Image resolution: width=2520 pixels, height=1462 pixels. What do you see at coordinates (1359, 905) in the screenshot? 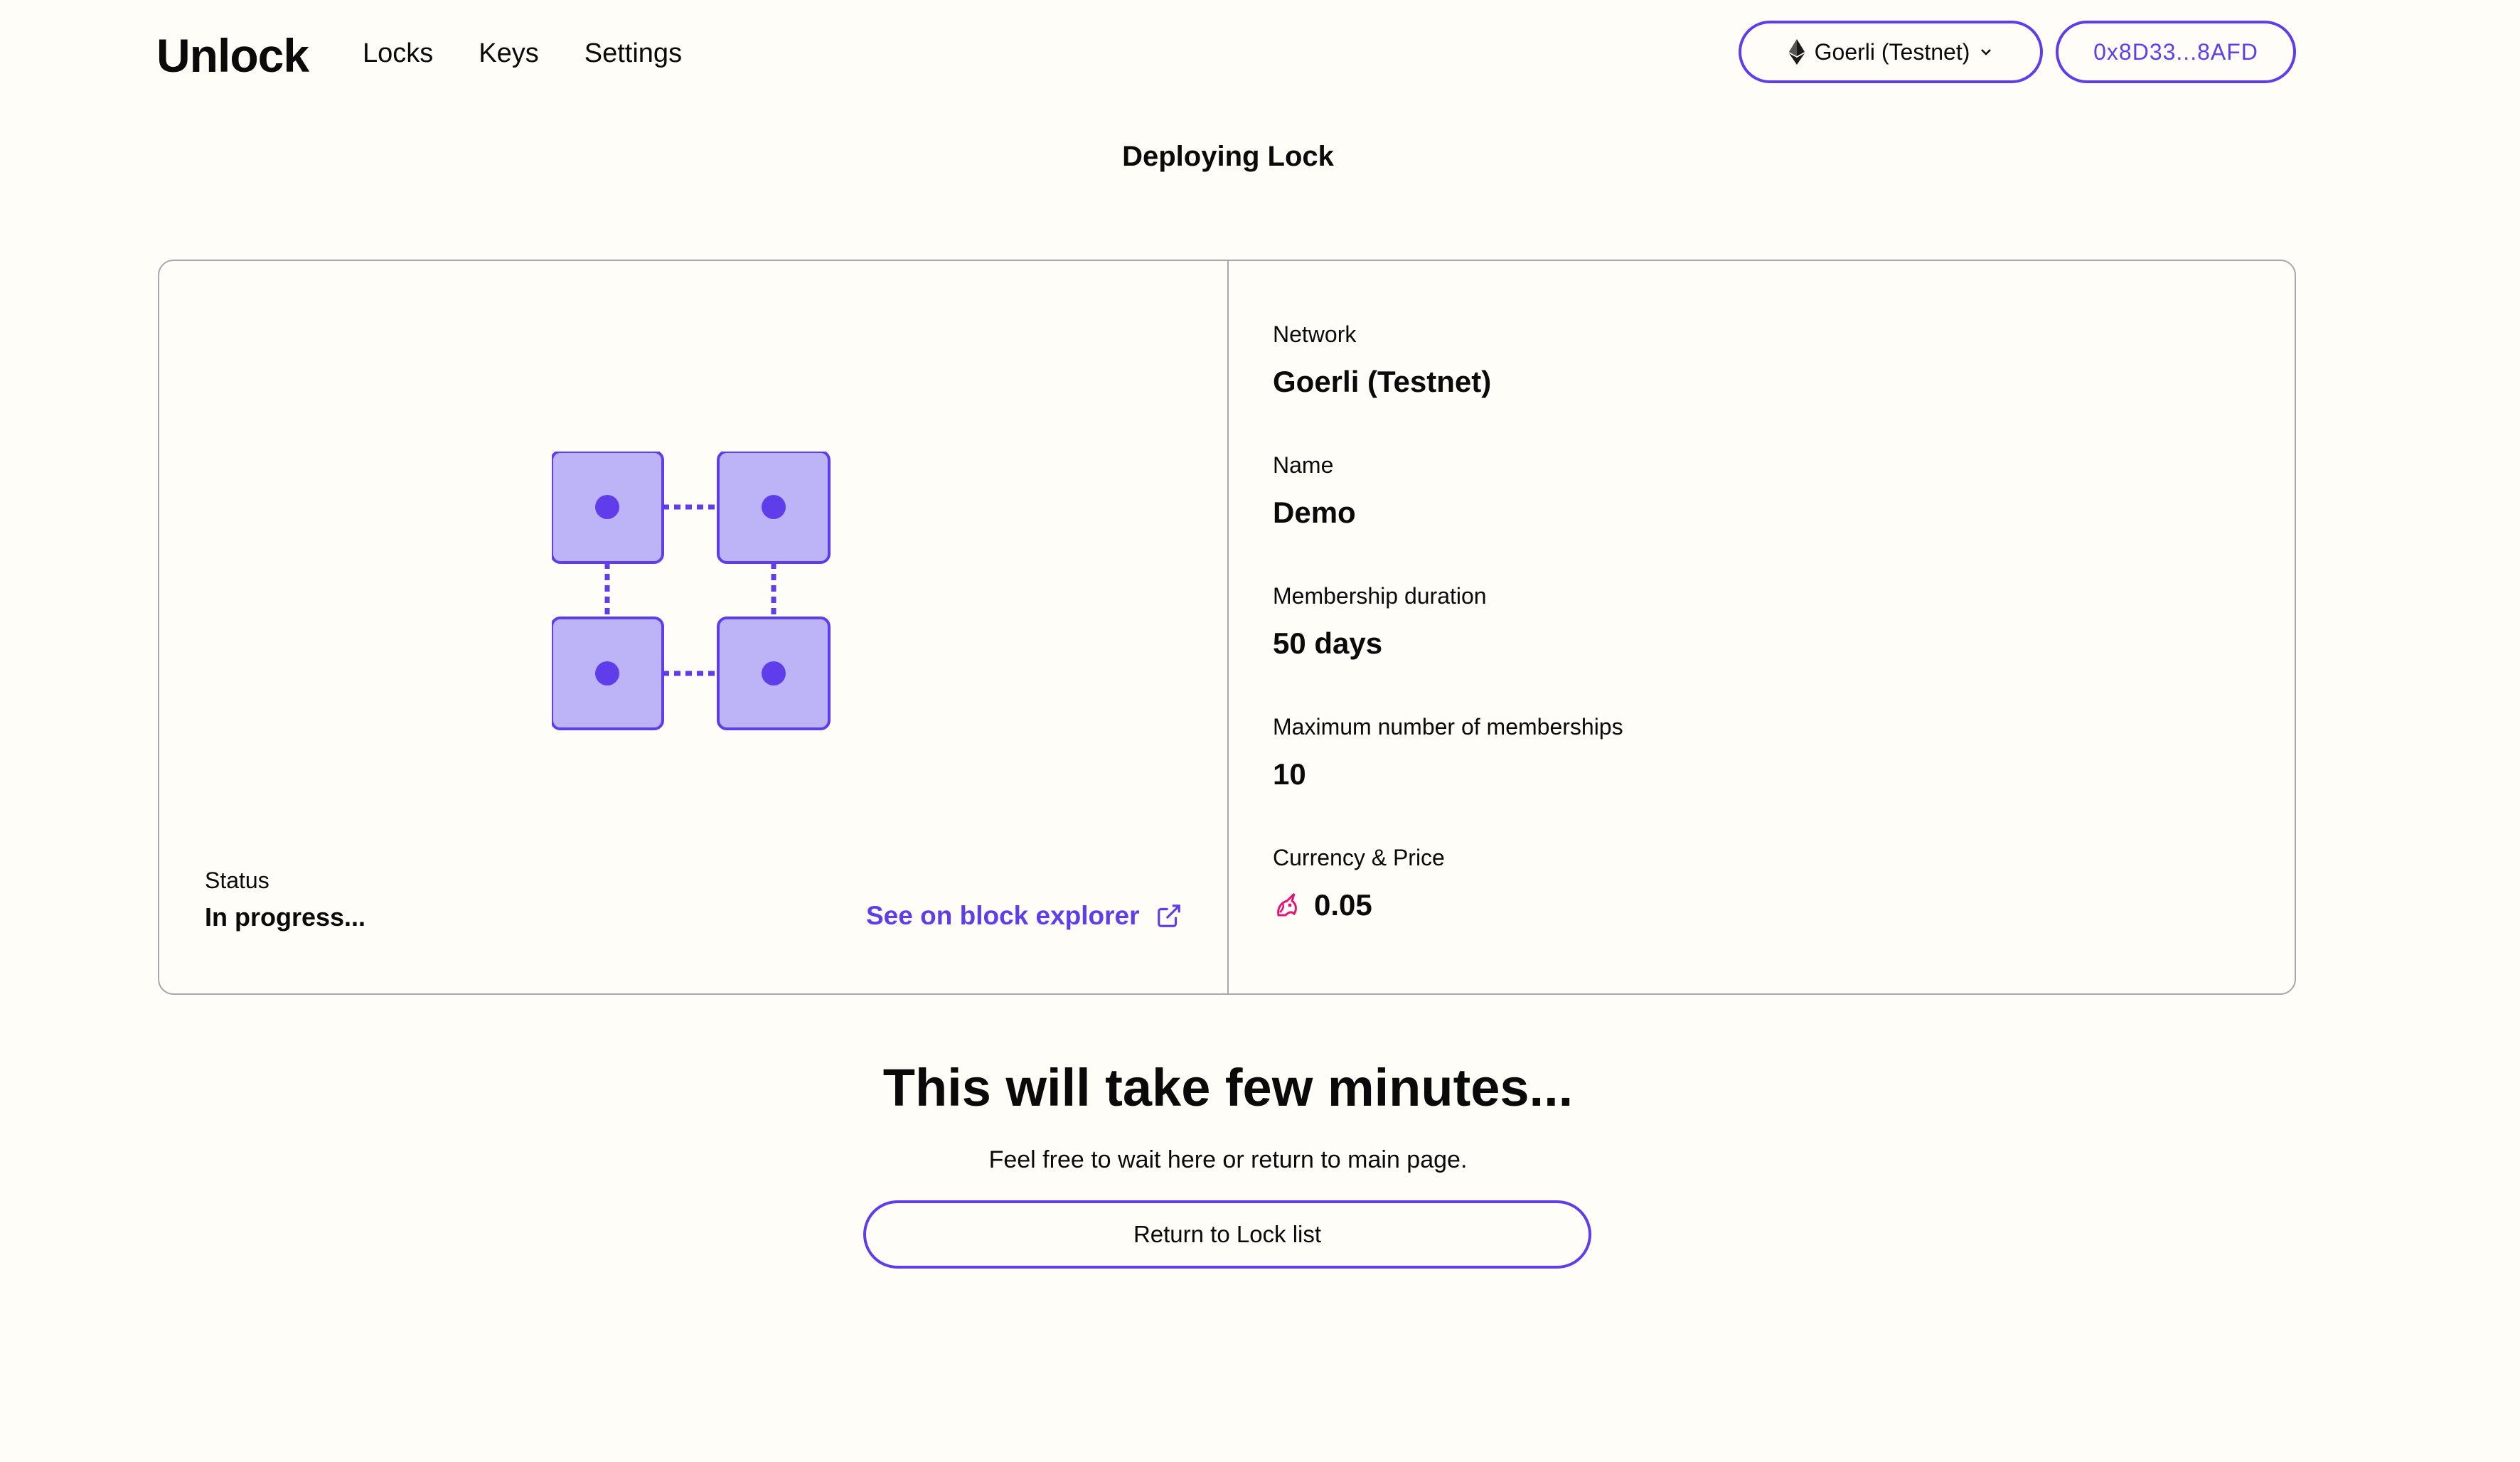
I see `detail-value: 0.05` at bounding box center [1359, 905].